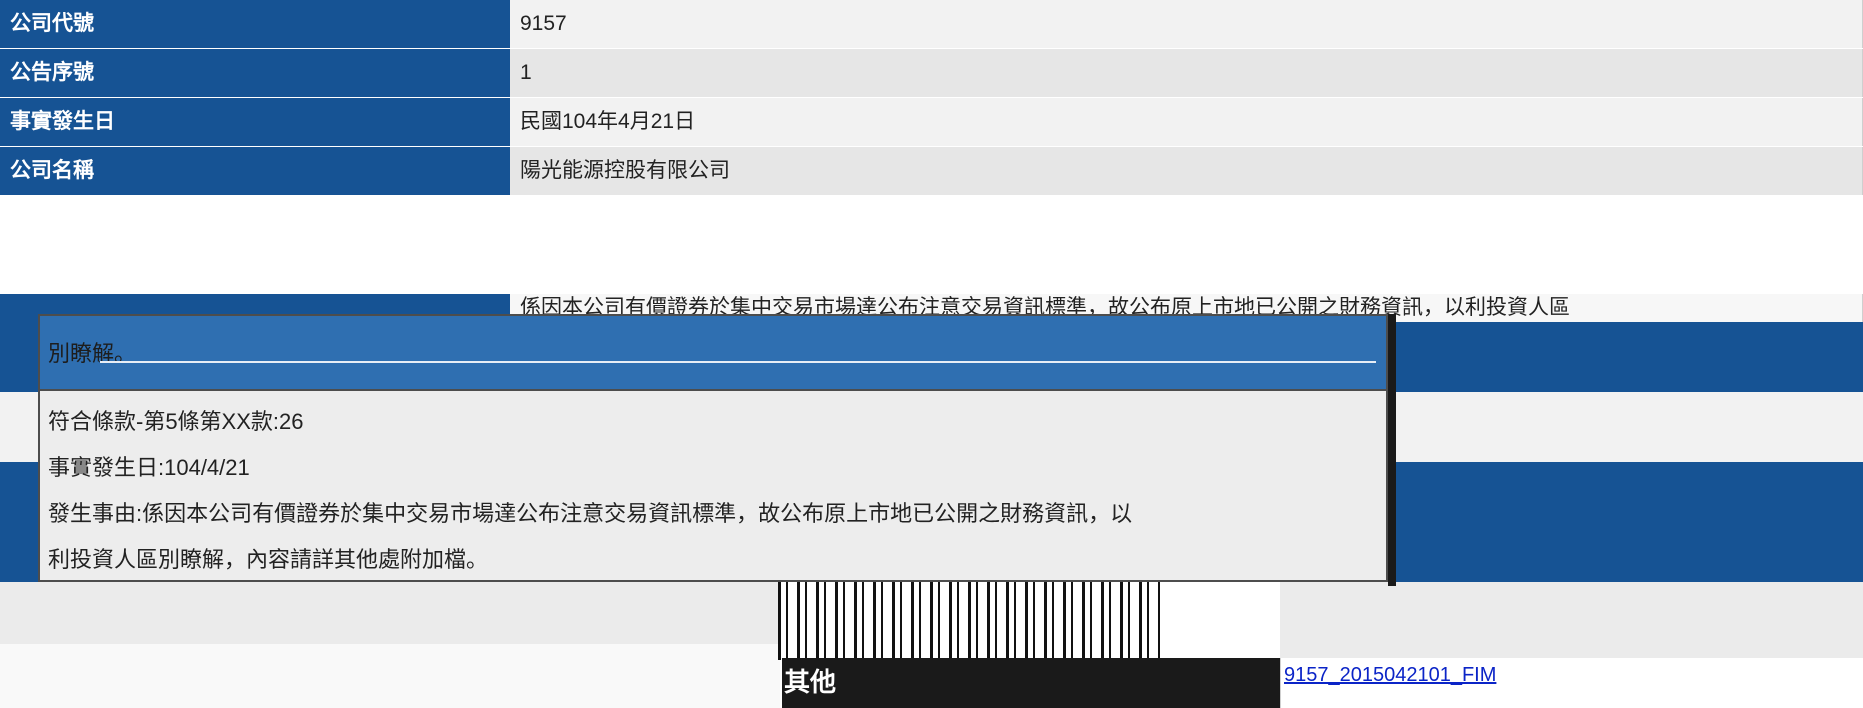 The image size is (1863, 708). I want to click on table-row: 公司名稱 陽光能源控股有限公司, so click(931, 171).